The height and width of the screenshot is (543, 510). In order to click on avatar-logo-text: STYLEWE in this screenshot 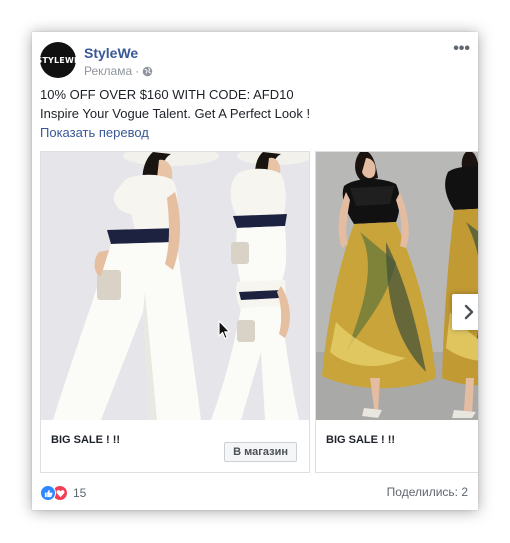, I will do `click(58, 60)`.